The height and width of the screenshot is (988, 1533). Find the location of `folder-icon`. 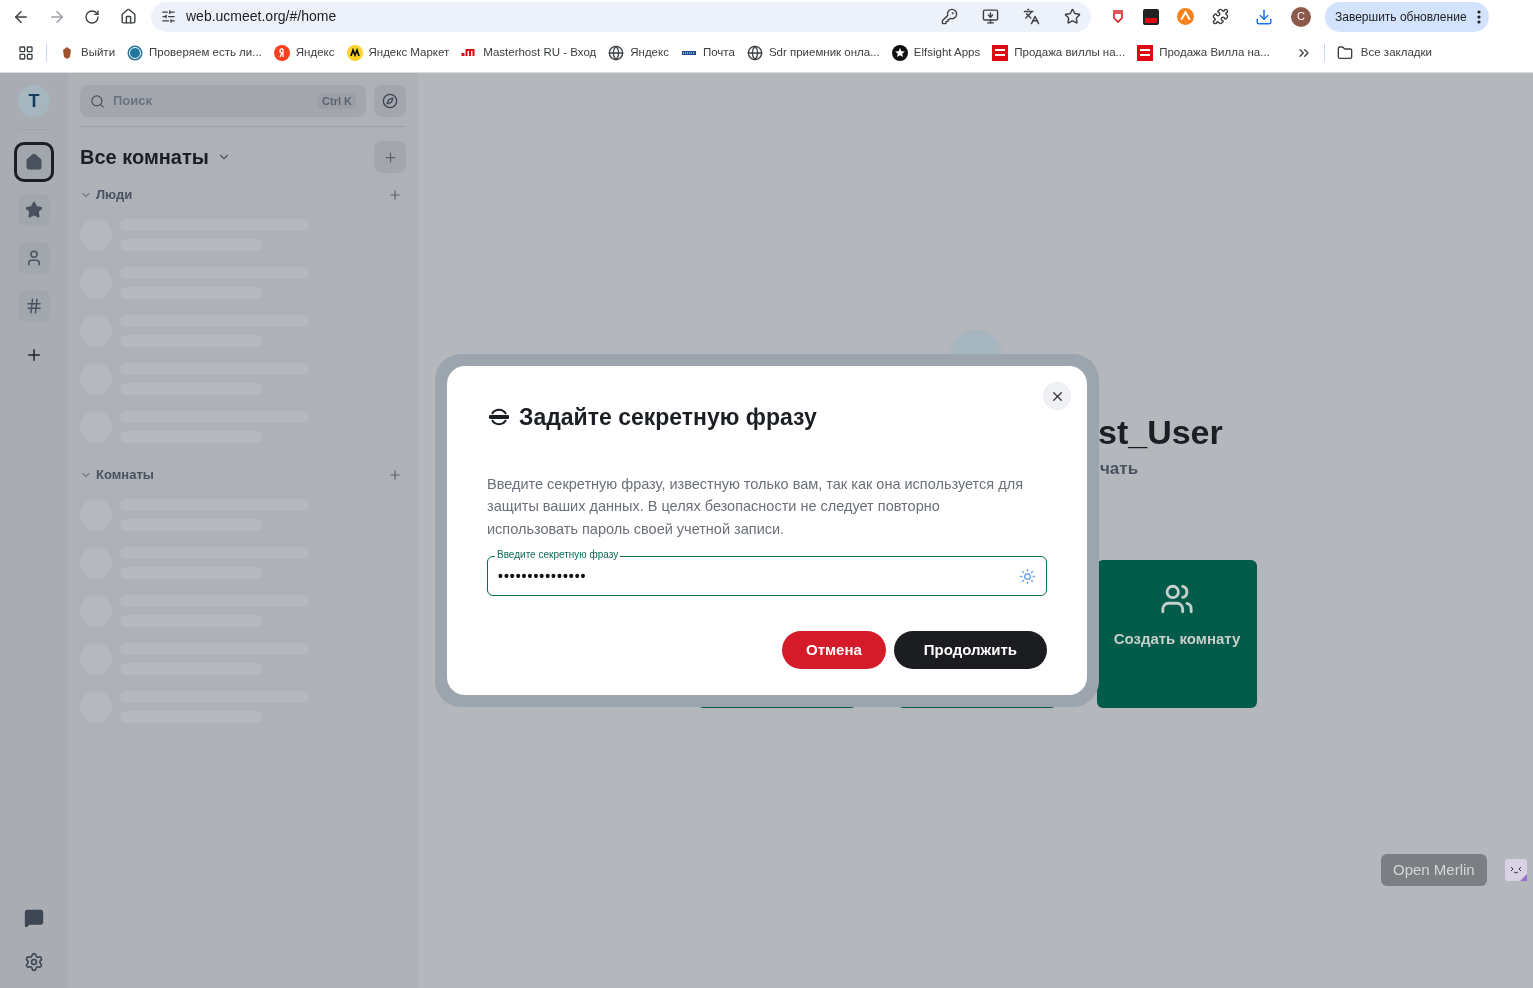

folder-icon is located at coordinates (1344, 52).